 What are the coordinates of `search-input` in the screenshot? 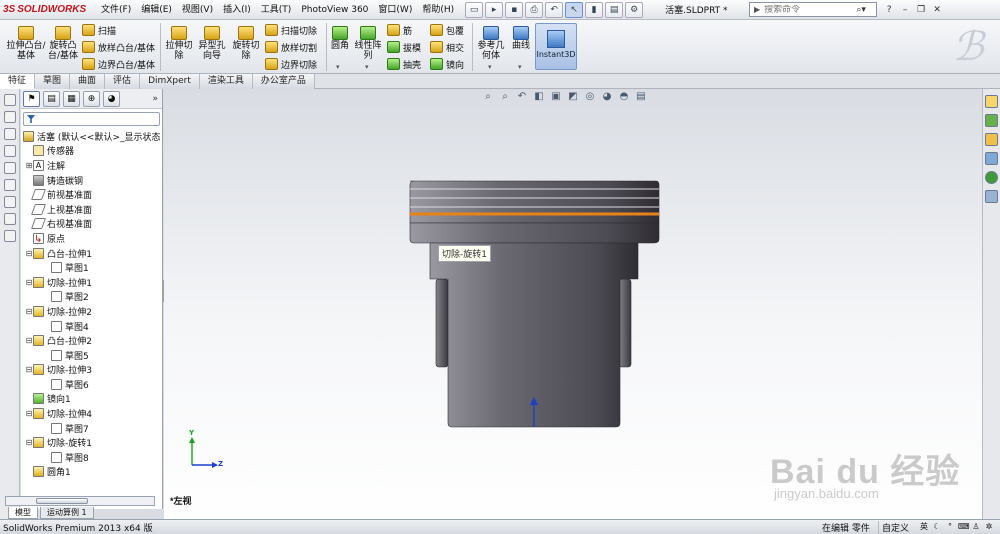 It's located at (807, 9).